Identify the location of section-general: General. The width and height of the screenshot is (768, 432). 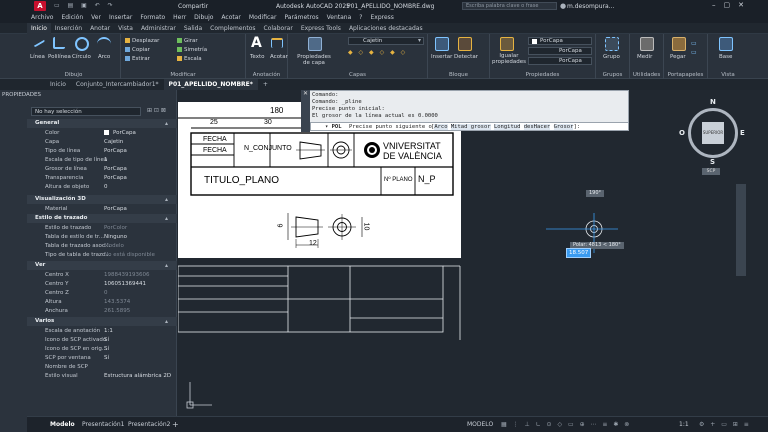
(102, 123).